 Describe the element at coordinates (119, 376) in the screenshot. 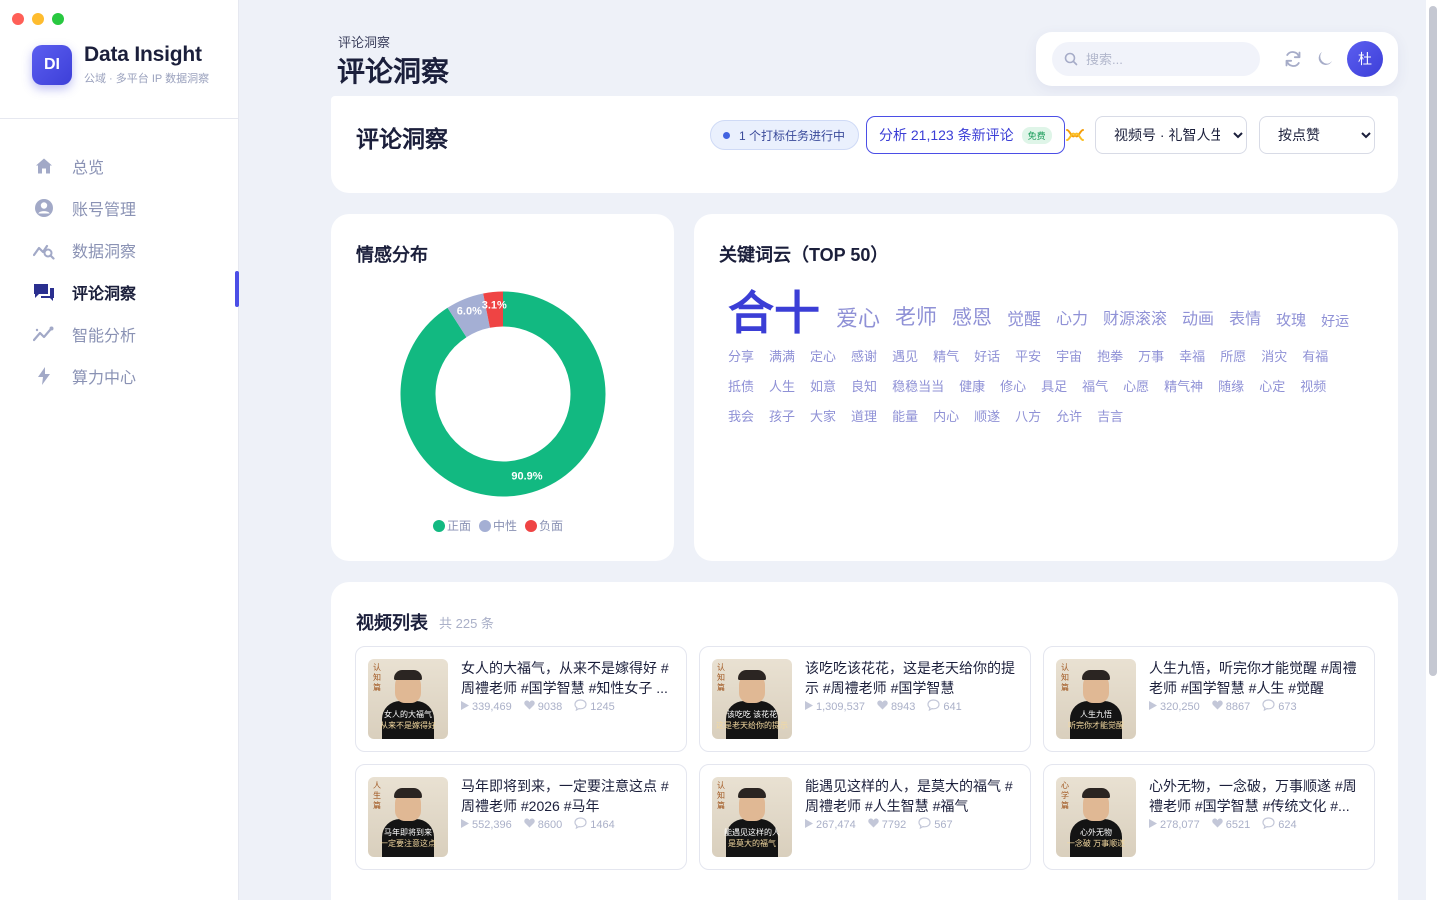

I see `sidebar-item-compute-center: 算力中心` at that location.